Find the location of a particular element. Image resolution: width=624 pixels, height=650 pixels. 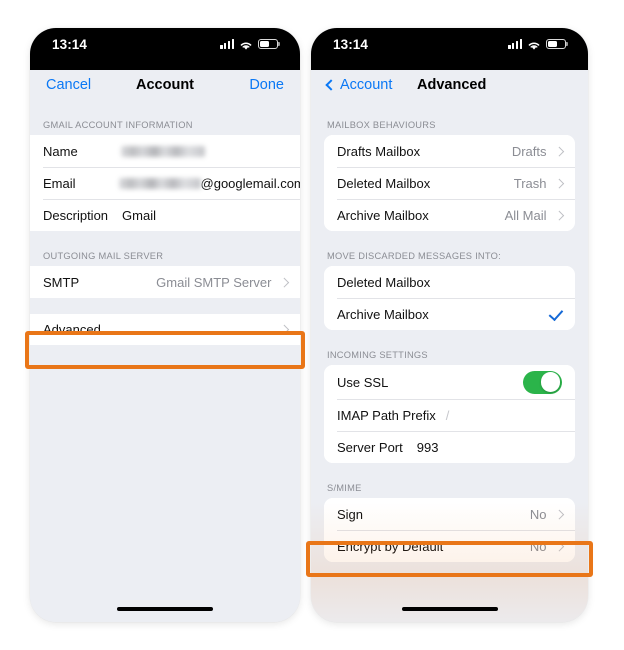

email-domain: @googlemail.com is located at coordinates (250, 183).